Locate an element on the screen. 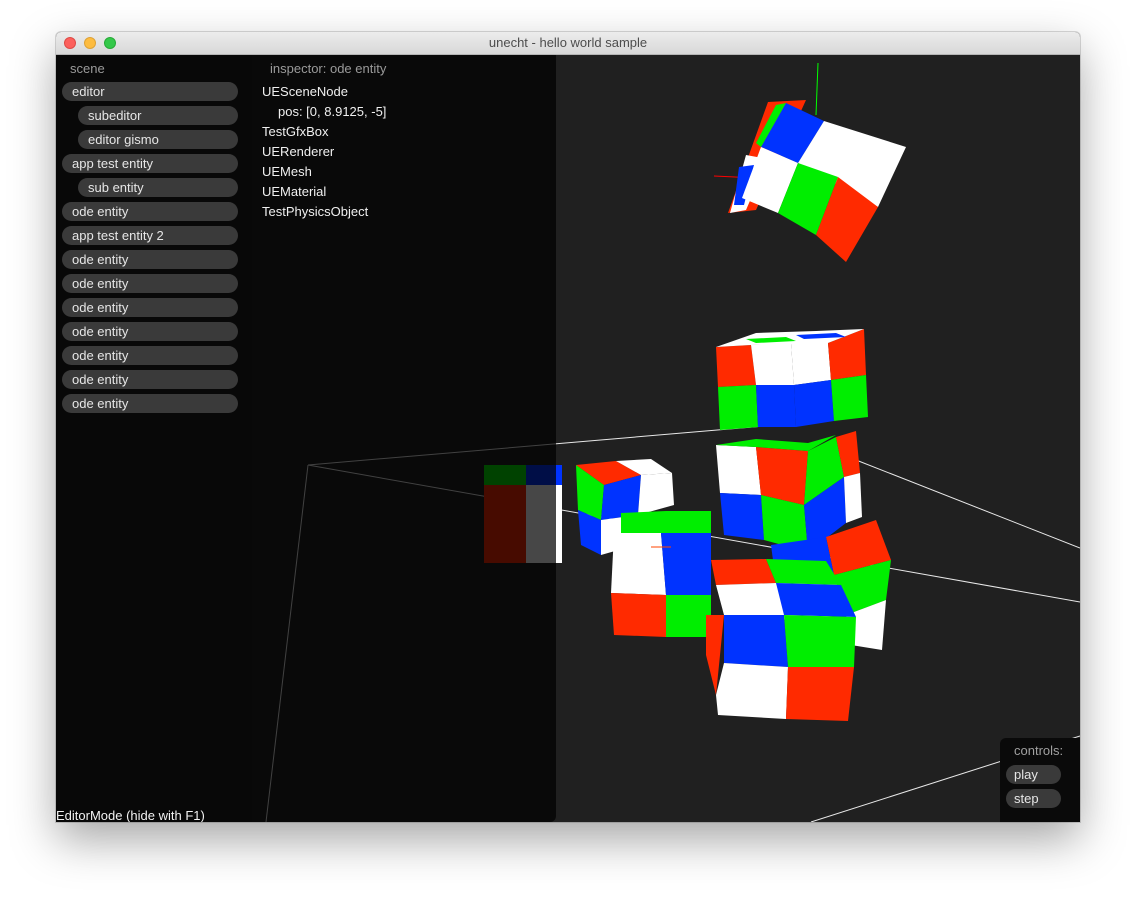  stack-cube-upper is located at coordinates (792, 379).